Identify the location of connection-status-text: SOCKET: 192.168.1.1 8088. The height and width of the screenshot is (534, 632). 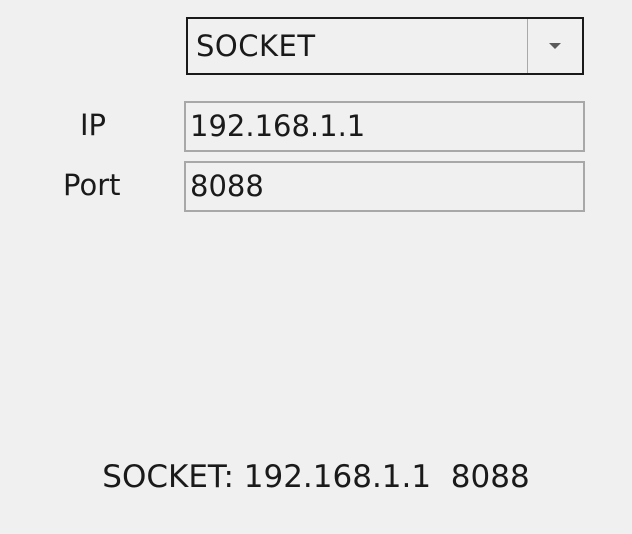
(316, 477).